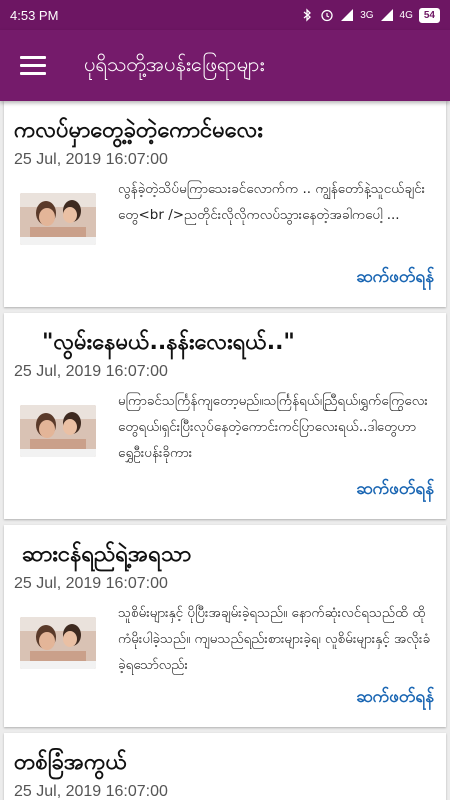 This screenshot has height=800, width=450. I want to click on network-3g-label: 3G, so click(367, 15).